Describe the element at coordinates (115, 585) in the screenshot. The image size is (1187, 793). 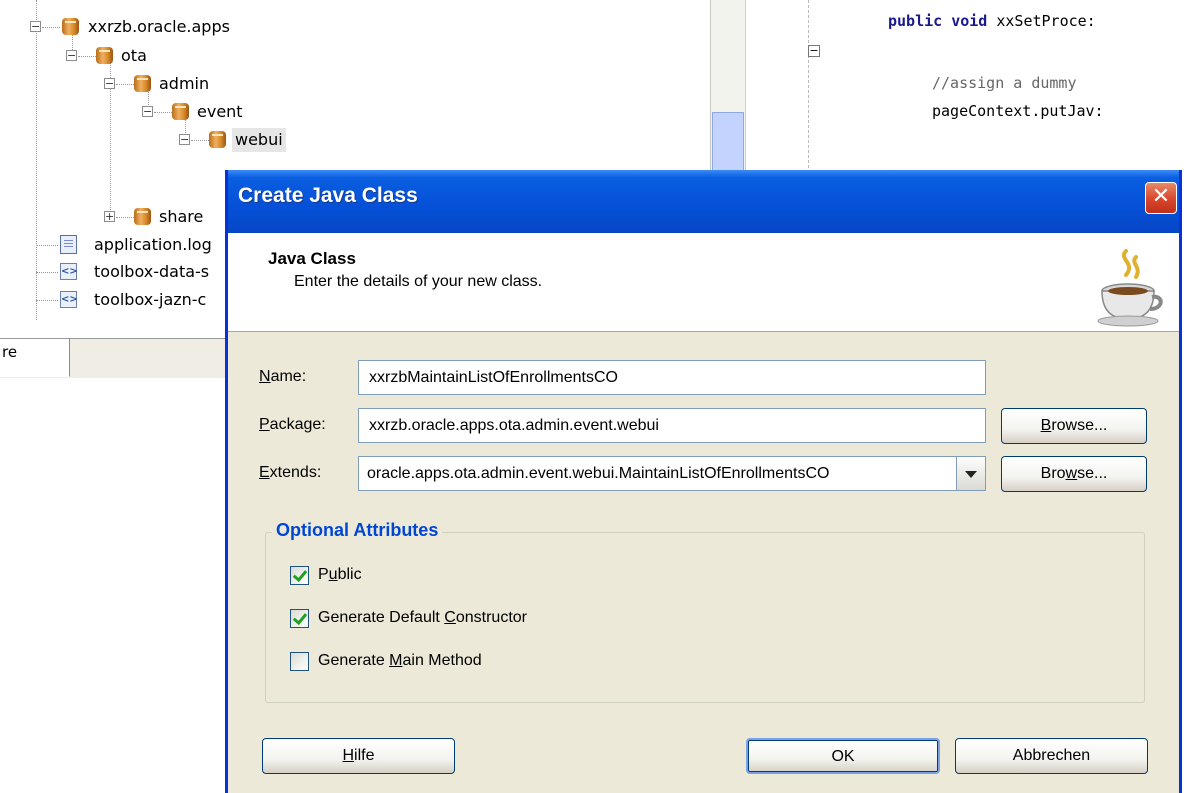
I see `empty-panel` at that location.